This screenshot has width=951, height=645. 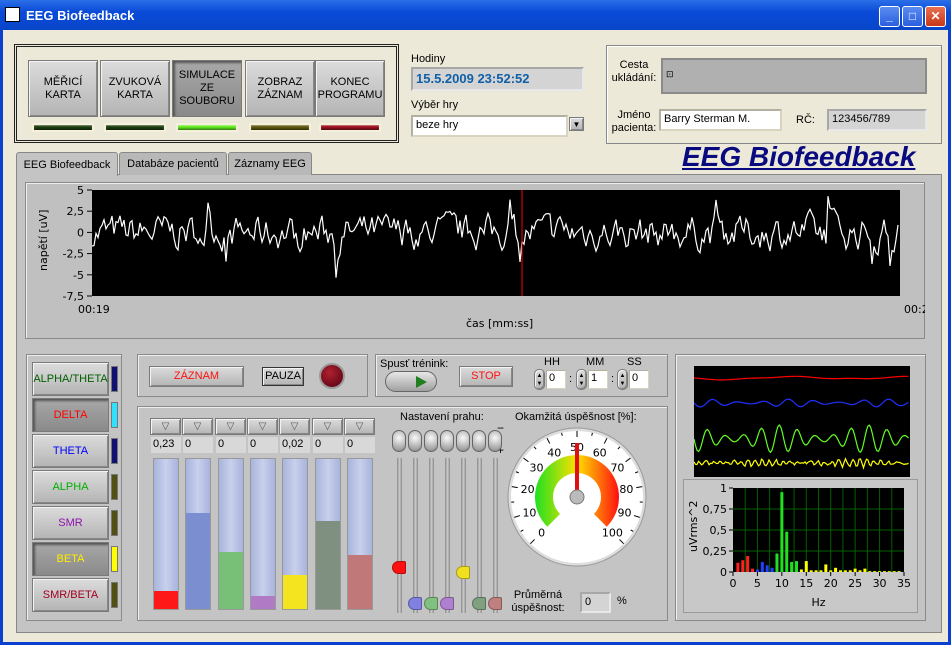 What do you see at coordinates (63, 88) in the screenshot?
I see `mode-button: MĚŘICÍ KARTA` at bounding box center [63, 88].